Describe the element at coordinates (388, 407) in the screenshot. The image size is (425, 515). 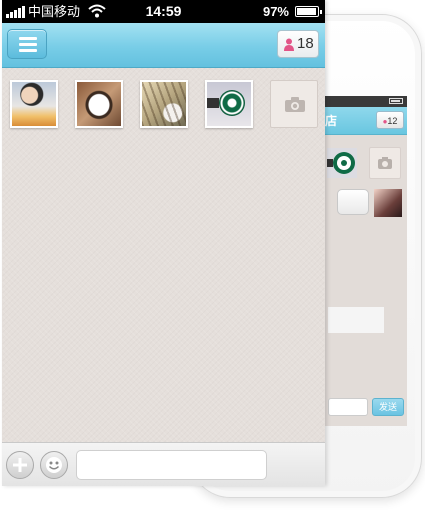
I see `background-send-button: 发送` at that location.